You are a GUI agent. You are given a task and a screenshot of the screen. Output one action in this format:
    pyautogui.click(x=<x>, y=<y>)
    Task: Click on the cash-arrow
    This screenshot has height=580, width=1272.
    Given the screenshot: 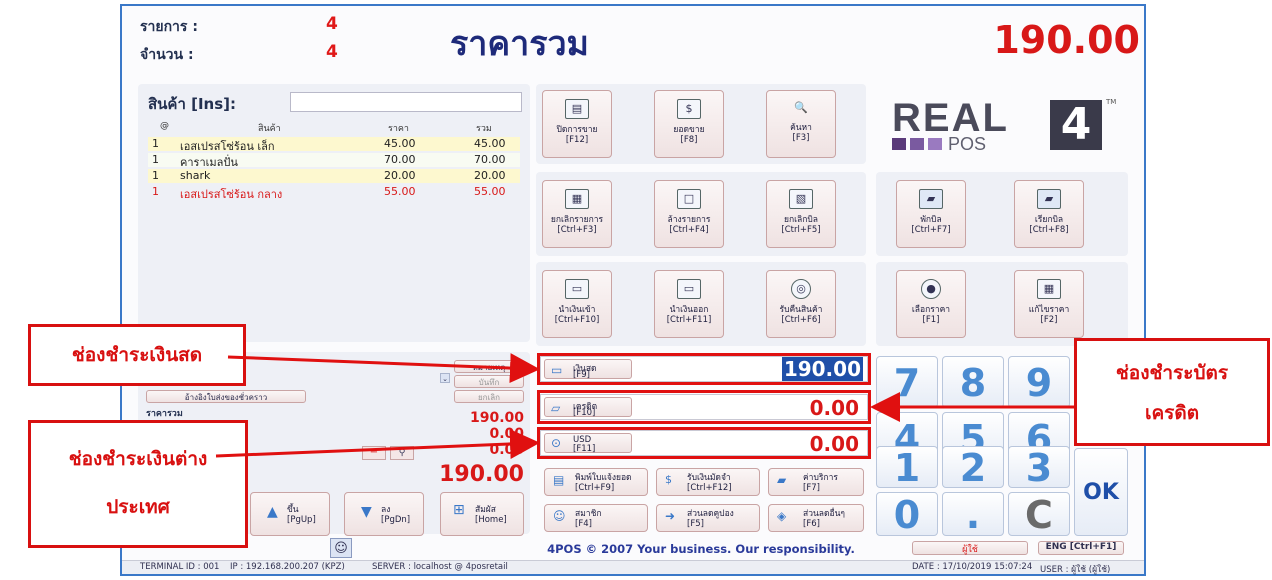 What is the action you would take?
    pyautogui.click(x=383, y=368)
    